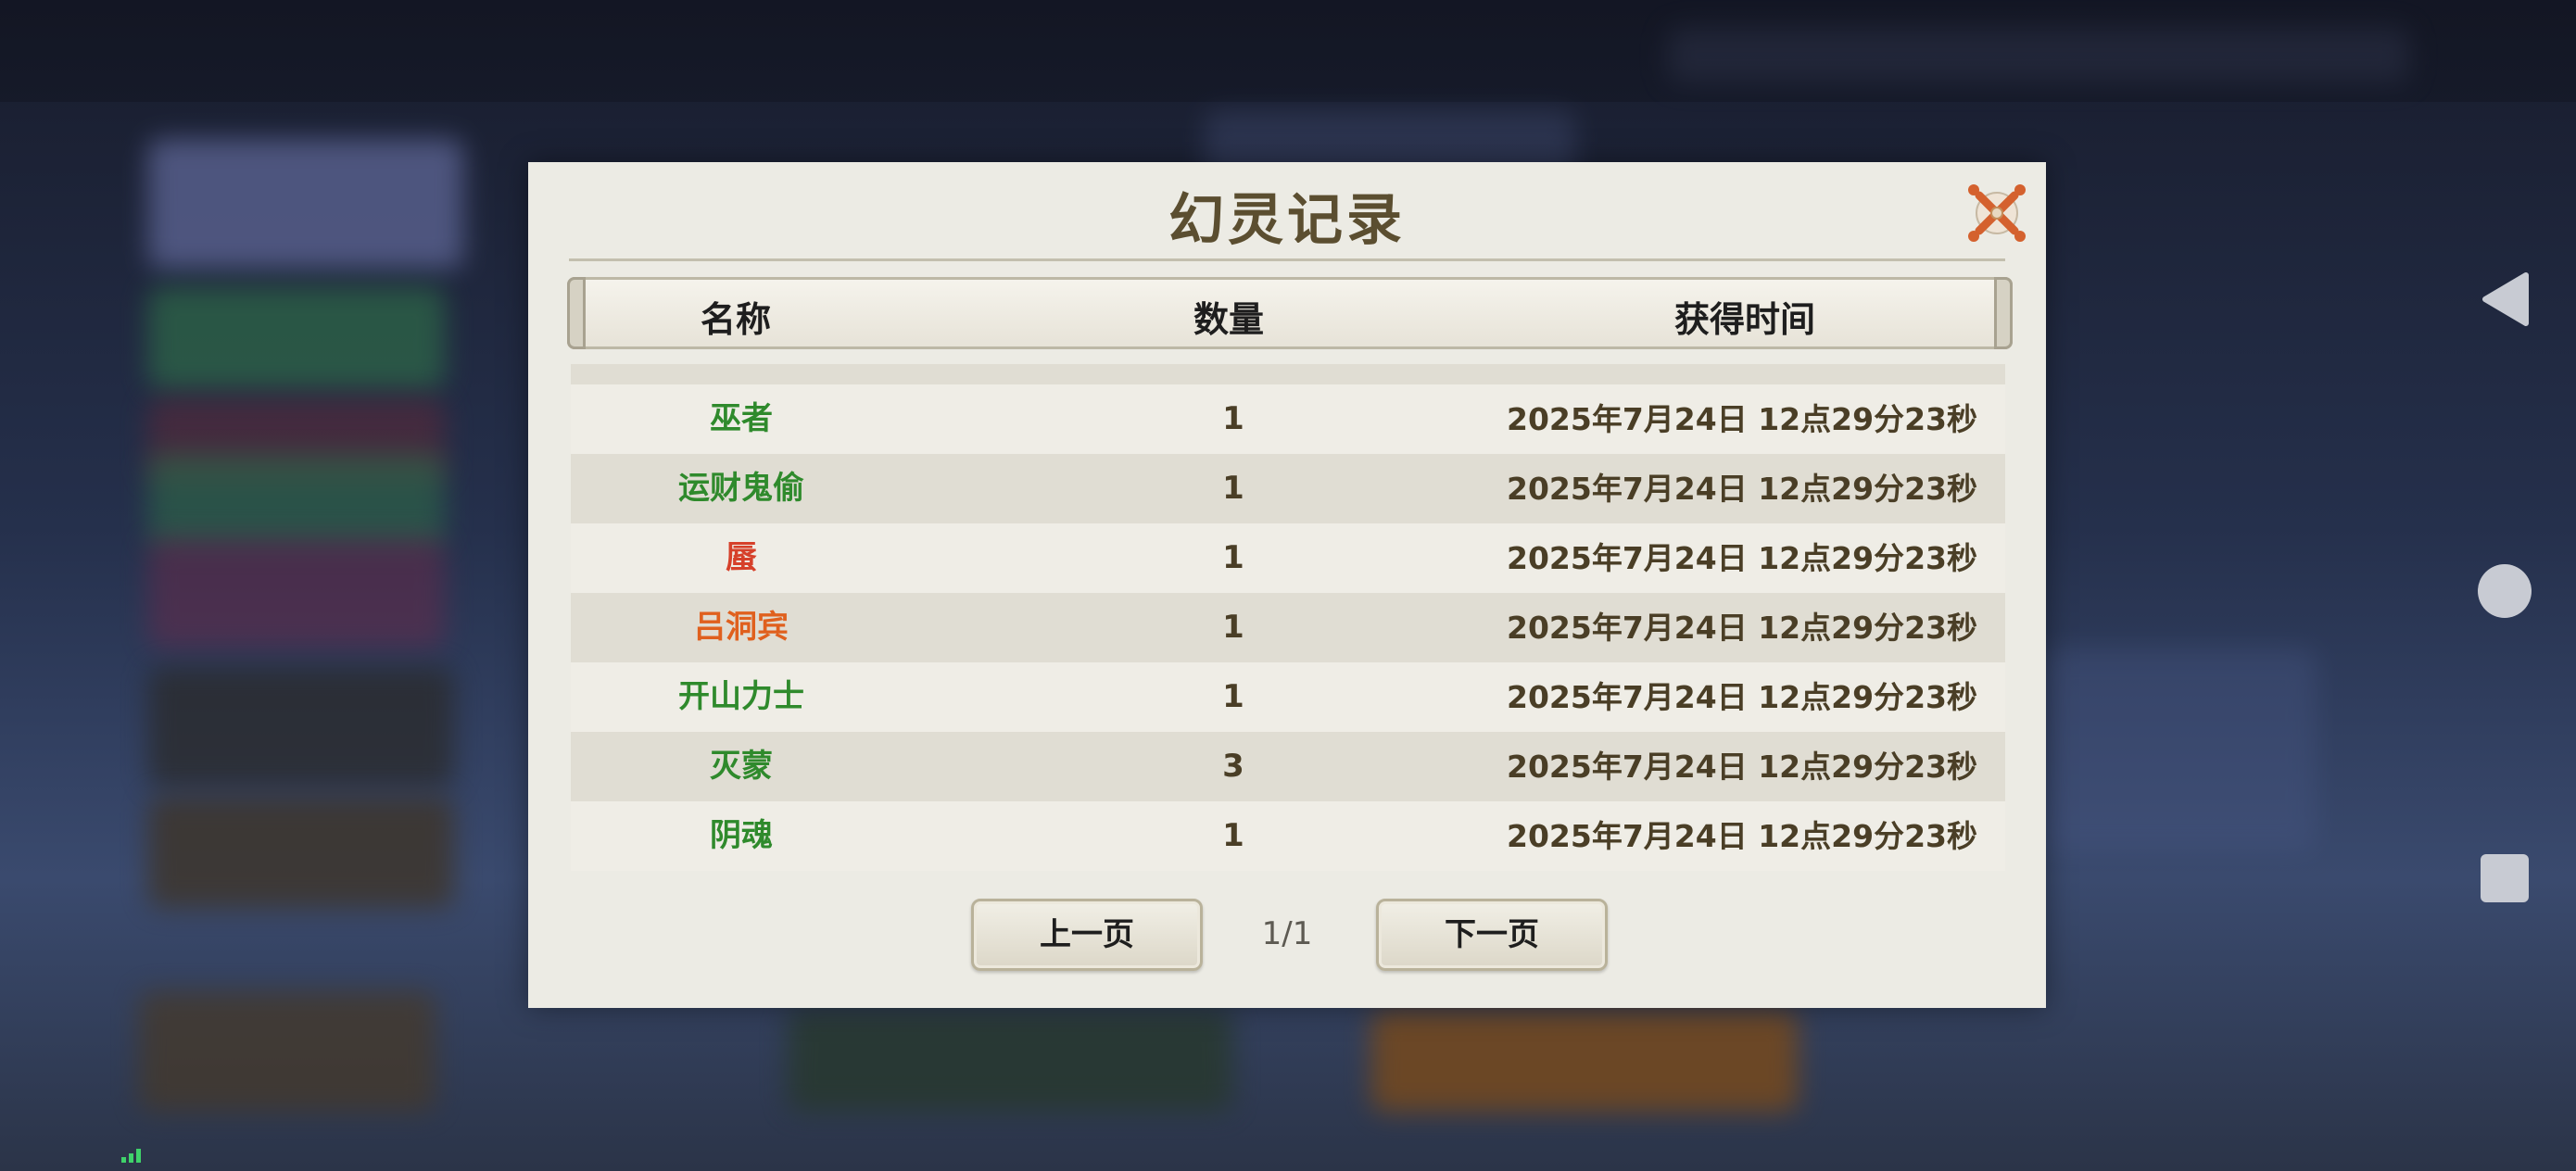 This screenshot has width=2576, height=1171. Describe the element at coordinates (2505, 299) in the screenshot. I see `back-triangle-icon` at that location.